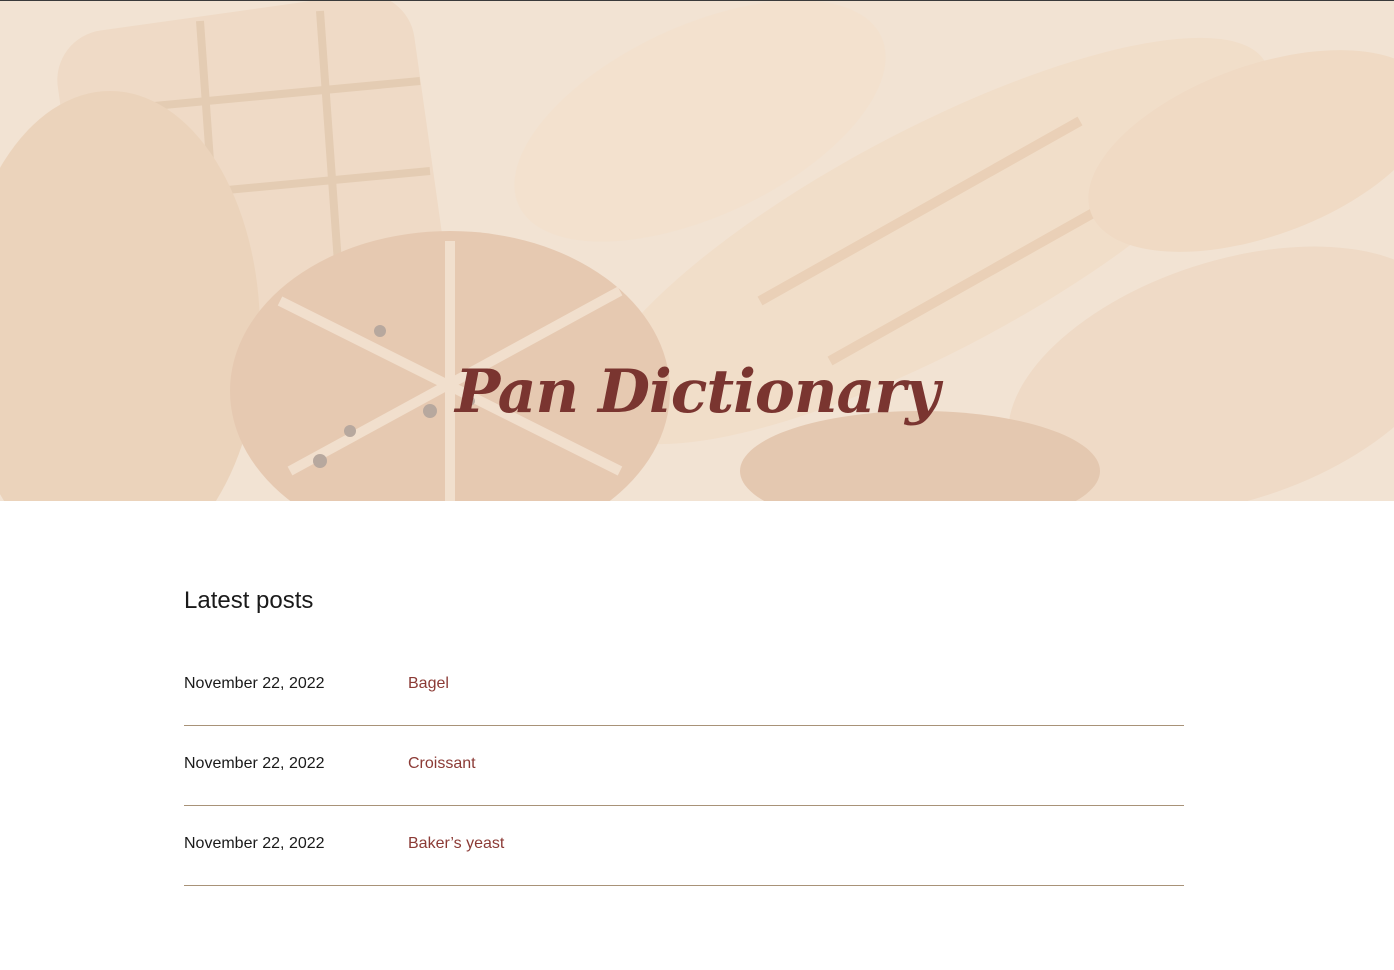 Image resolution: width=1394 pixels, height=970 pixels. What do you see at coordinates (442, 764) in the screenshot?
I see `post-link-croissant: Croissant` at bounding box center [442, 764].